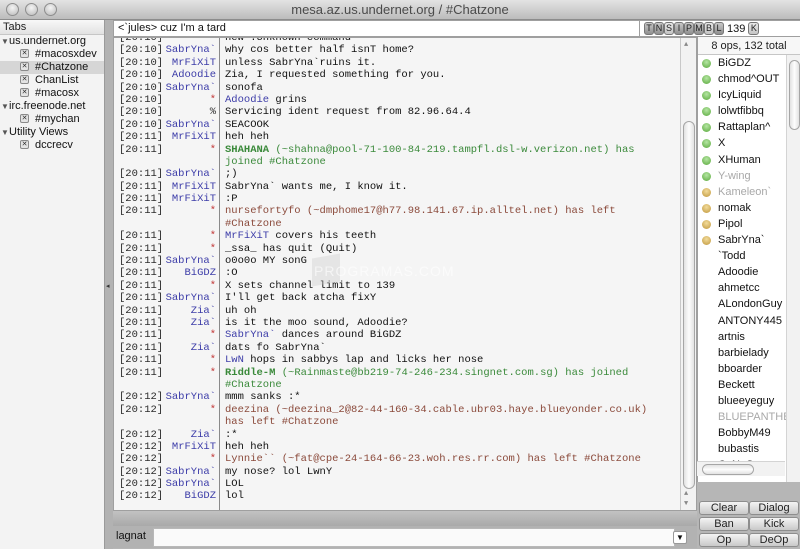 The width and height of the screenshot is (800, 549). I want to click on actor-nick: MrFiXiT, so click(247, 236).